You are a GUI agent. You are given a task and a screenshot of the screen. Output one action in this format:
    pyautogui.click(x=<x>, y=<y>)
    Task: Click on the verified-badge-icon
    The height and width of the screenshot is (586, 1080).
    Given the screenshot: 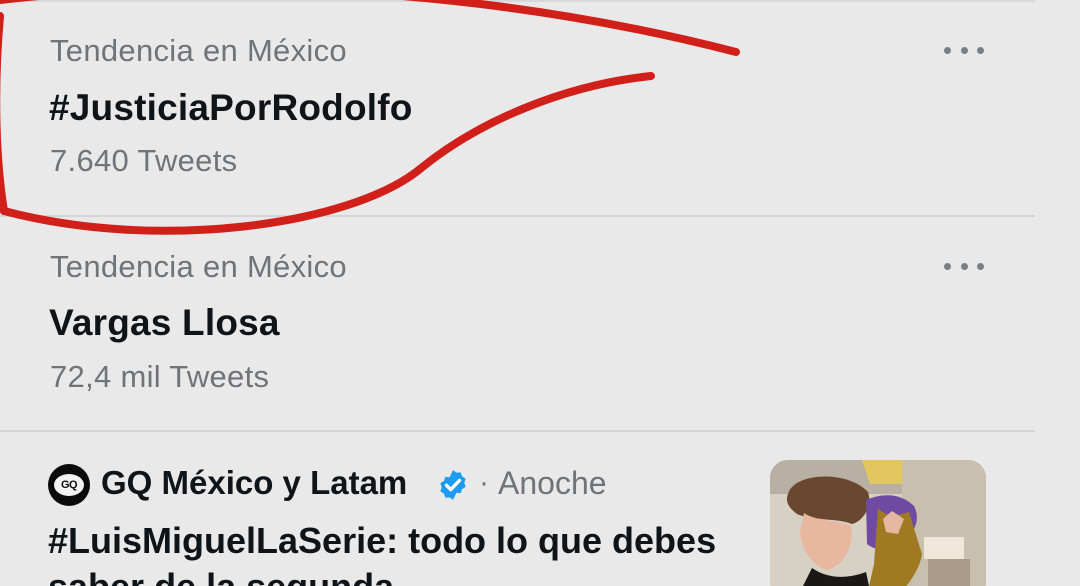 What is the action you would take?
    pyautogui.click(x=453, y=485)
    